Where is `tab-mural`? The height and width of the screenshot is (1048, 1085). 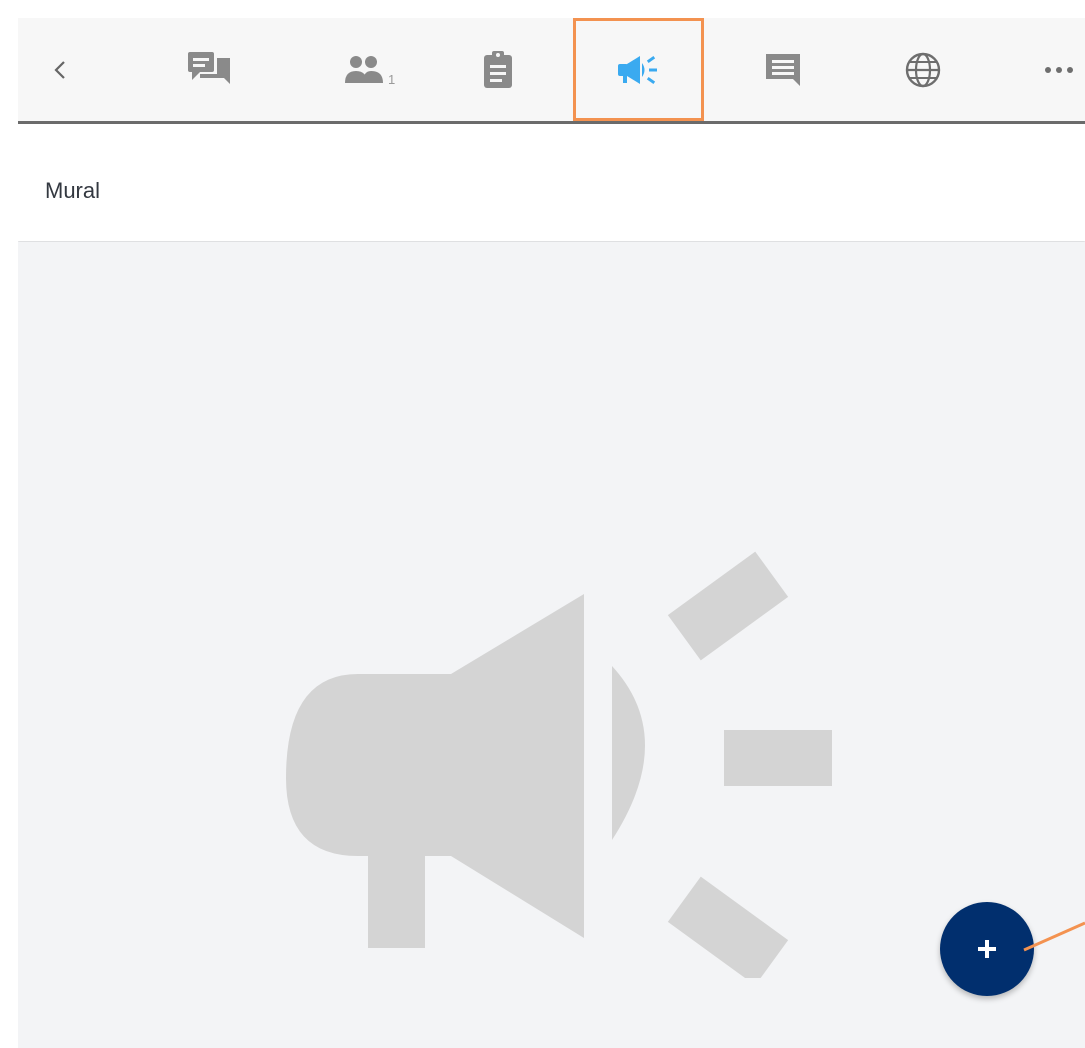
tab-mural is located at coordinates (638, 69).